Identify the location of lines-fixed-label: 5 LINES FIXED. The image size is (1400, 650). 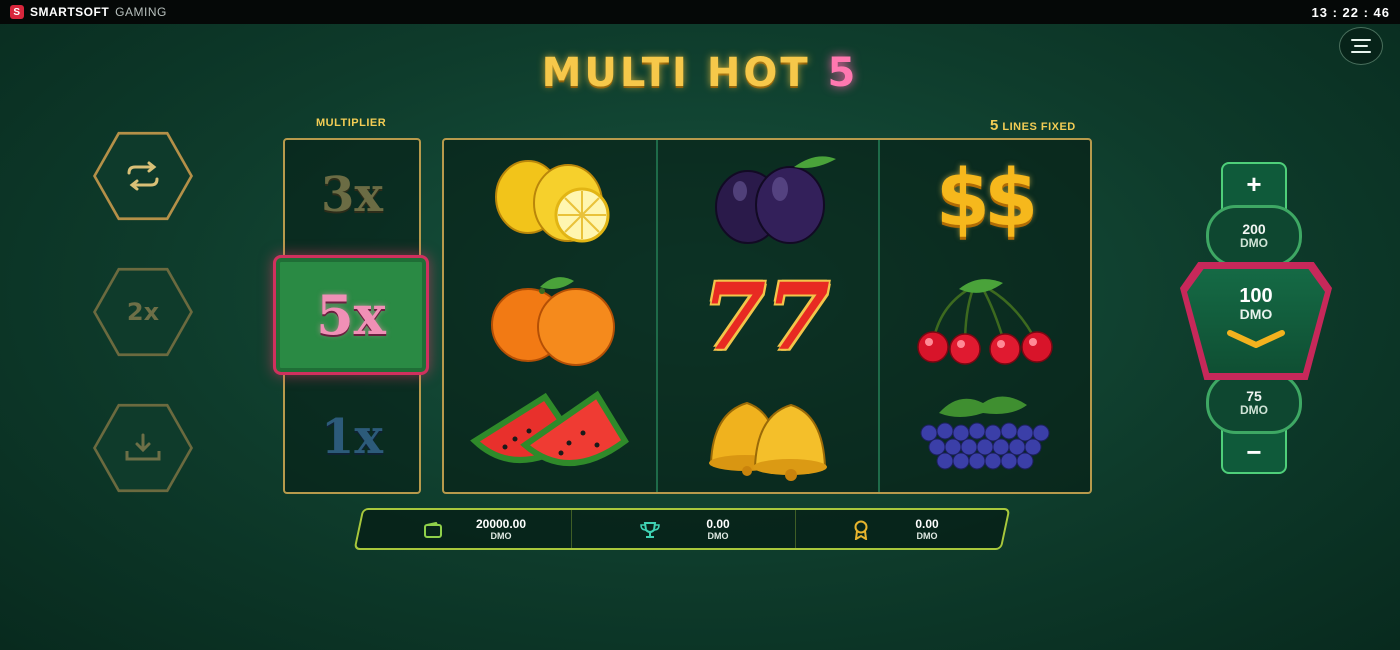
(1033, 125).